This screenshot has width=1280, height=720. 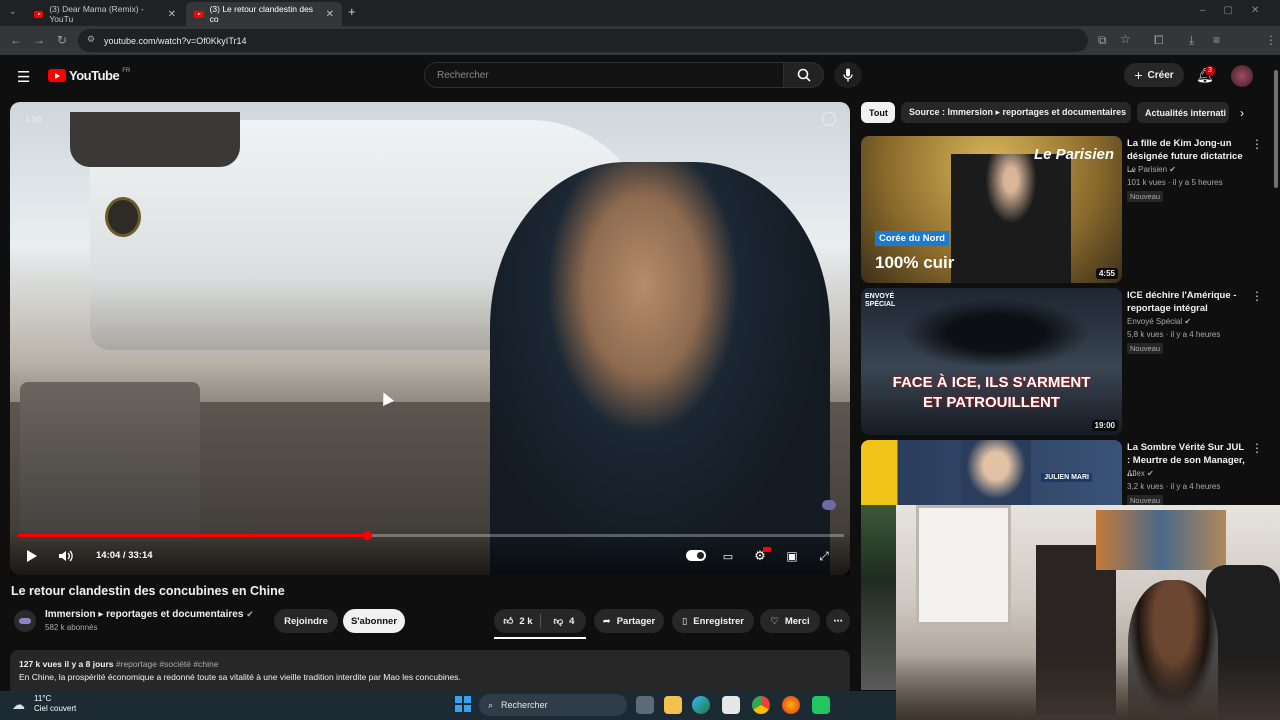 I want to click on forward-icon: →, so click(x=39, y=40).